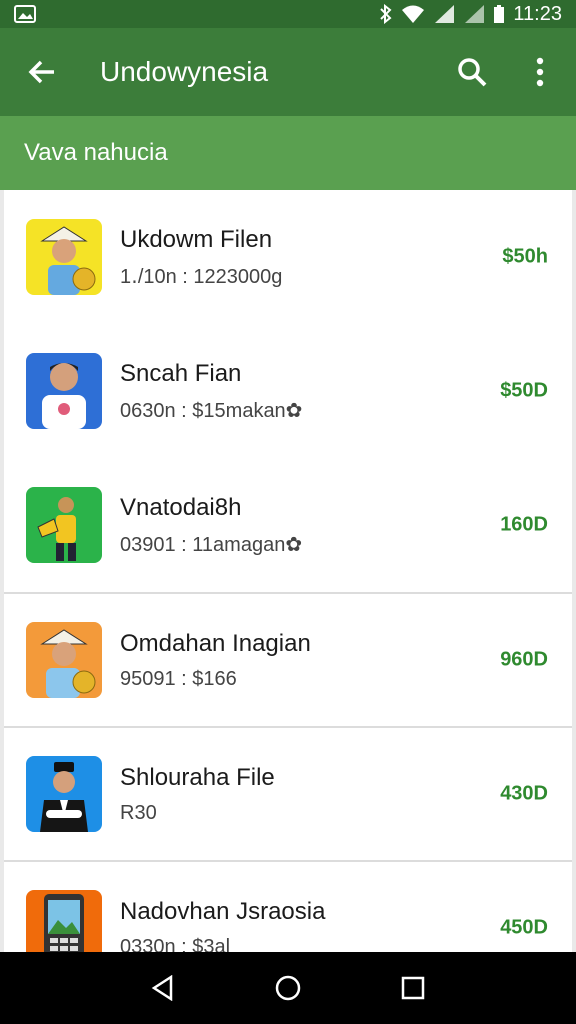  I want to click on boy-tshirt-icon, so click(64, 396).